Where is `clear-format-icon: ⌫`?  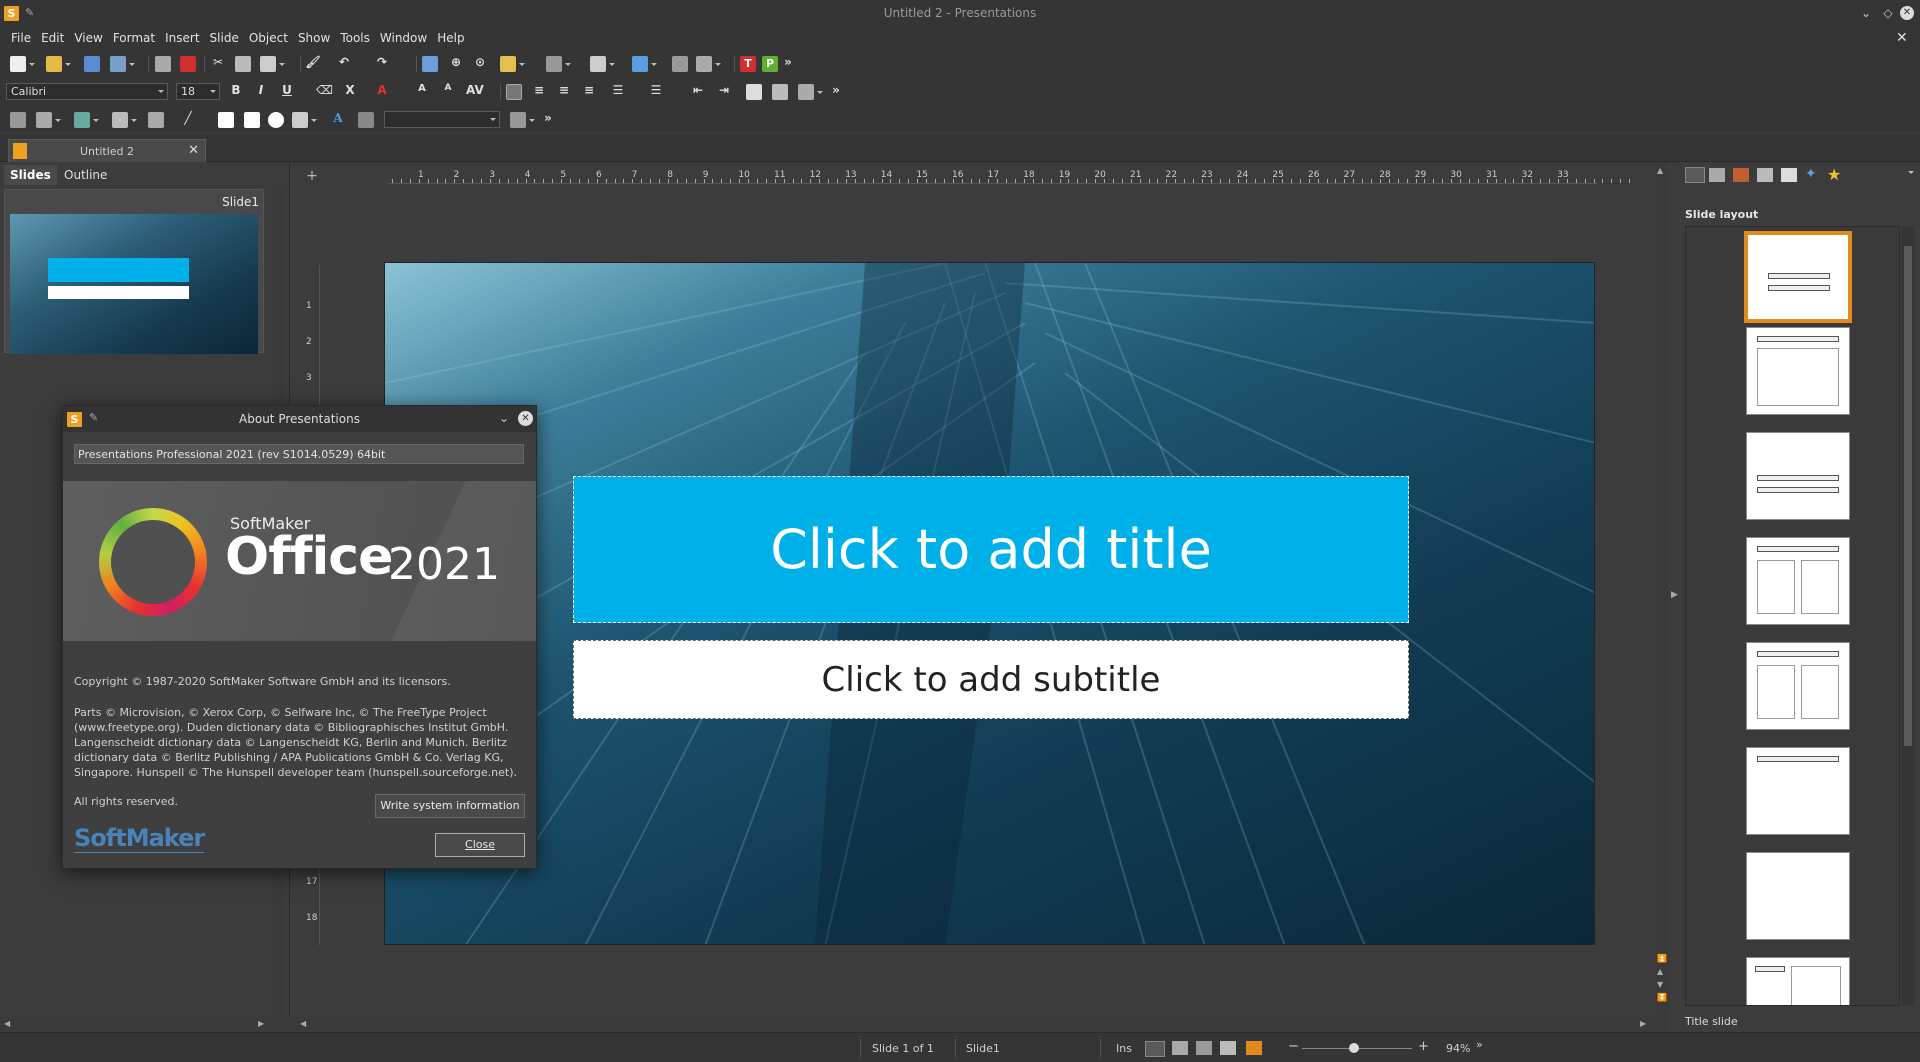 clear-format-icon: ⌫ is located at coordinates (324, 90).